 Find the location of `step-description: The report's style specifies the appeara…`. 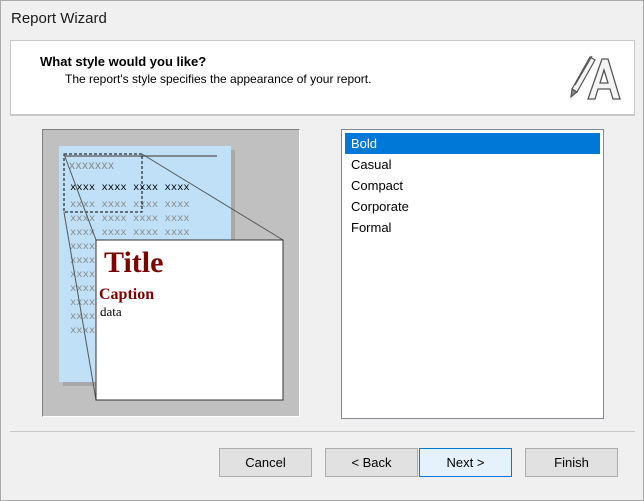

step-description: The report's style specifies the appeara… is located at coordinates (218, 79).